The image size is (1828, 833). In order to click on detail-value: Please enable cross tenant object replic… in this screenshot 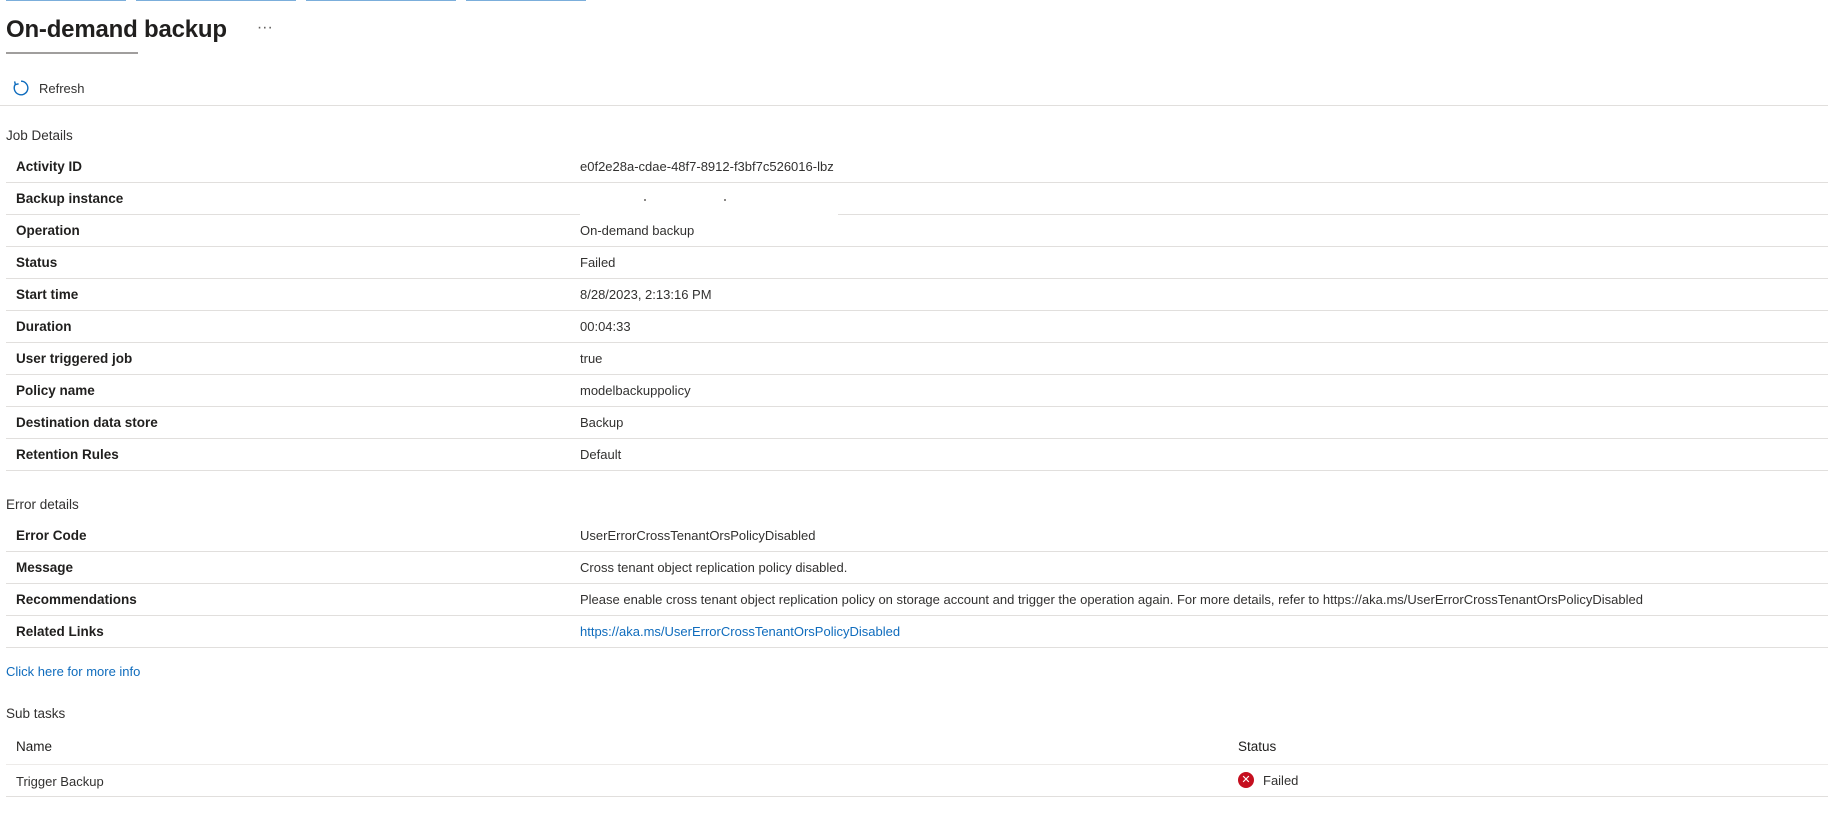, I will do `click(1111, 599)`.